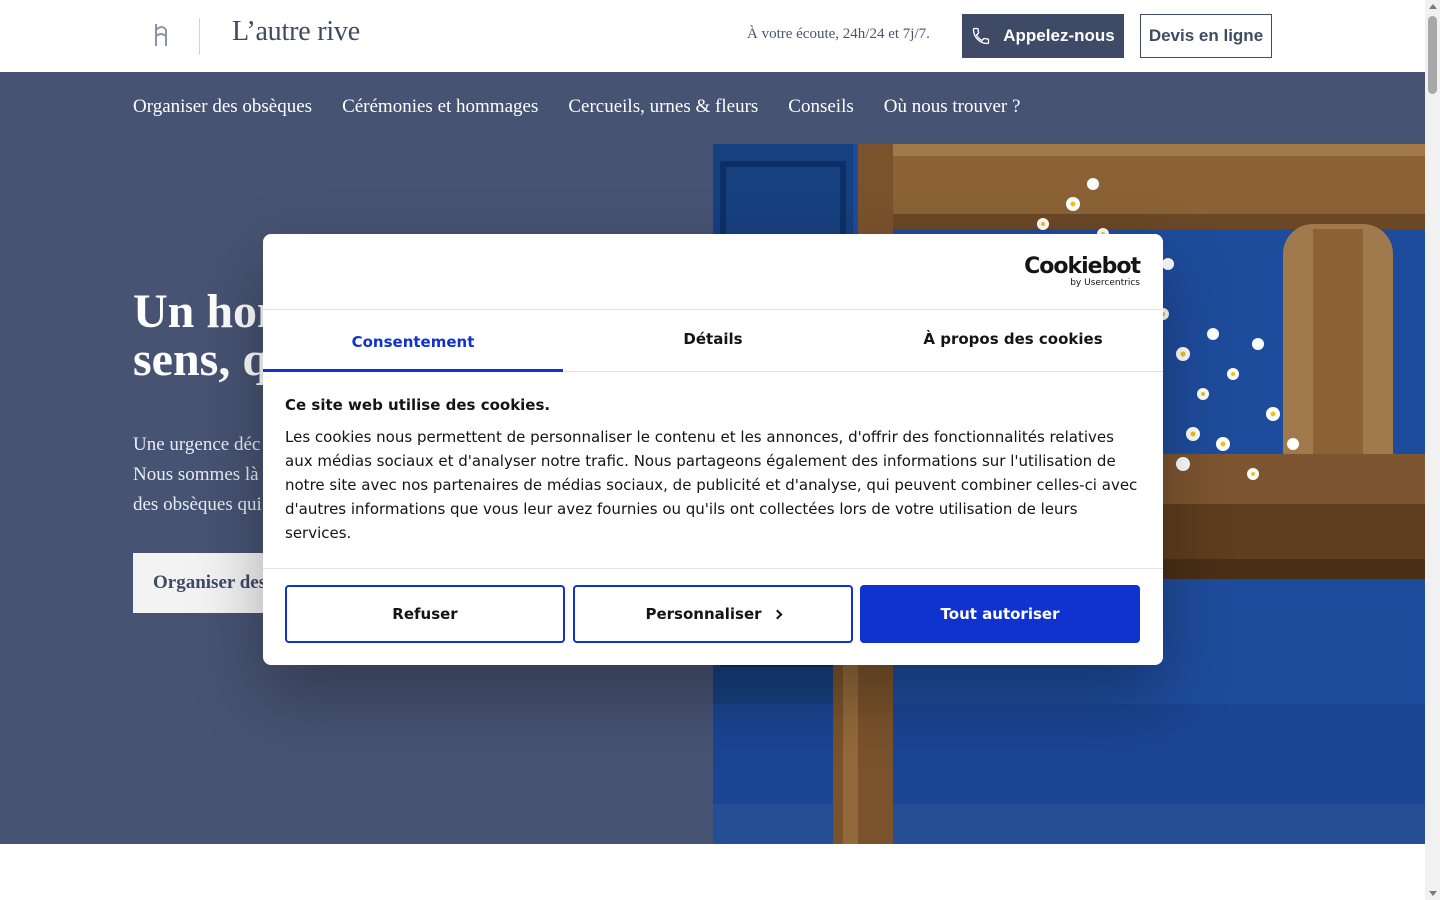 This screenshot has width=1440, height=900. What do you see at coordinates (952, 107) in the screenshot?
I see `nav-item-ou-nous-trouver: Où nous trouver ?` at bounding box center [952, 107].